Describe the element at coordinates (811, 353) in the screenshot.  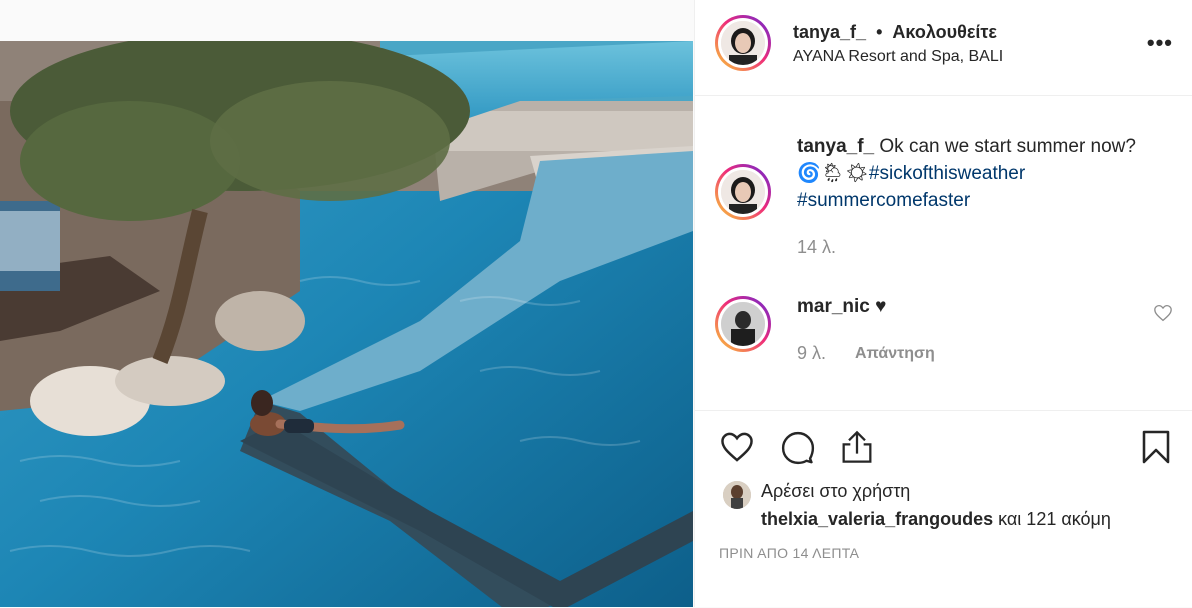
I see `comment-age: 9 λ.` at that location.